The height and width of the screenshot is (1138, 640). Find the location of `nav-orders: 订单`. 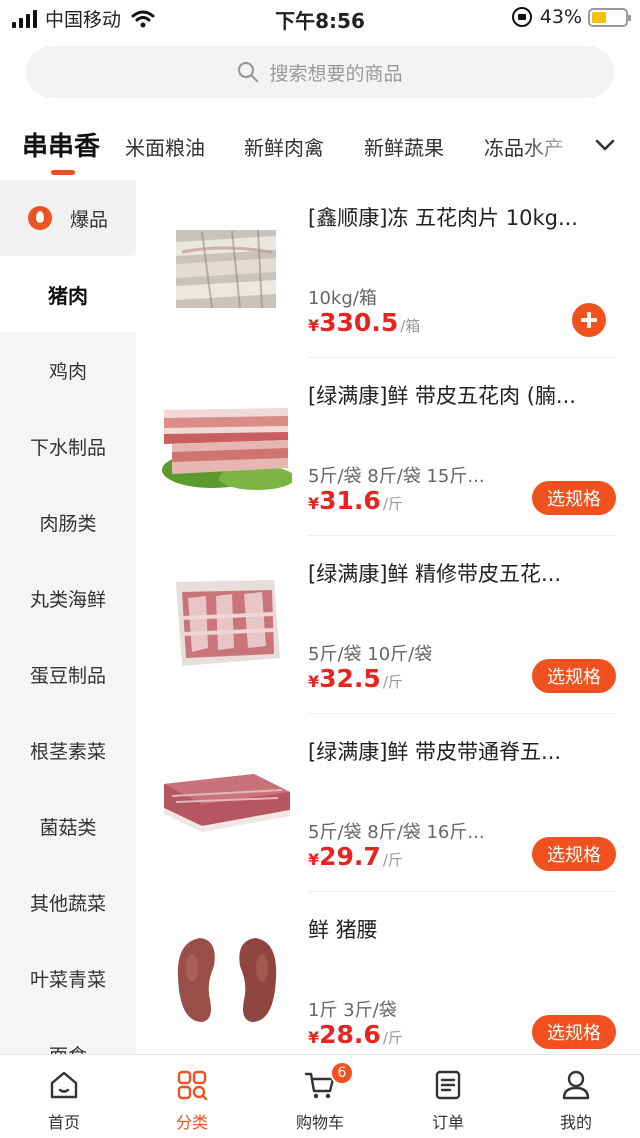

nav-orders: 订单 is located at coordinates (448, 1096).